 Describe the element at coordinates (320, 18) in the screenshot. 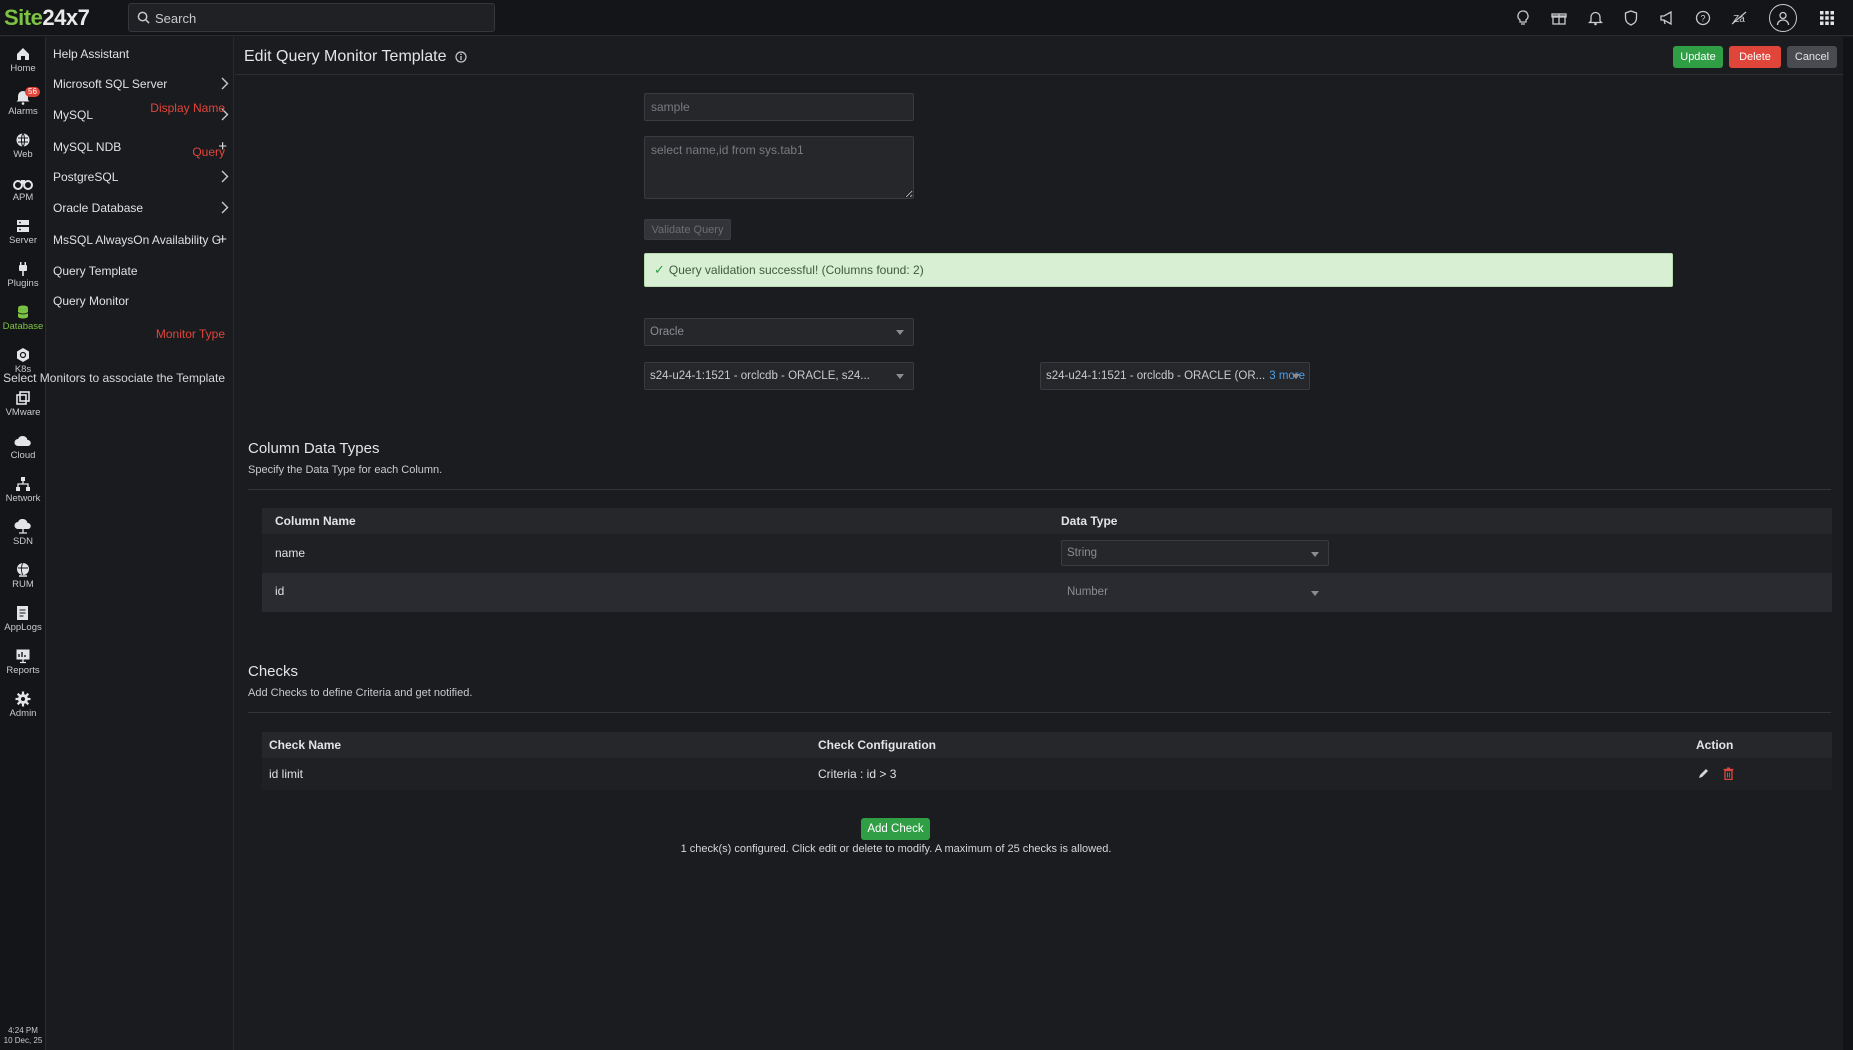

I see `search-input` at that location.